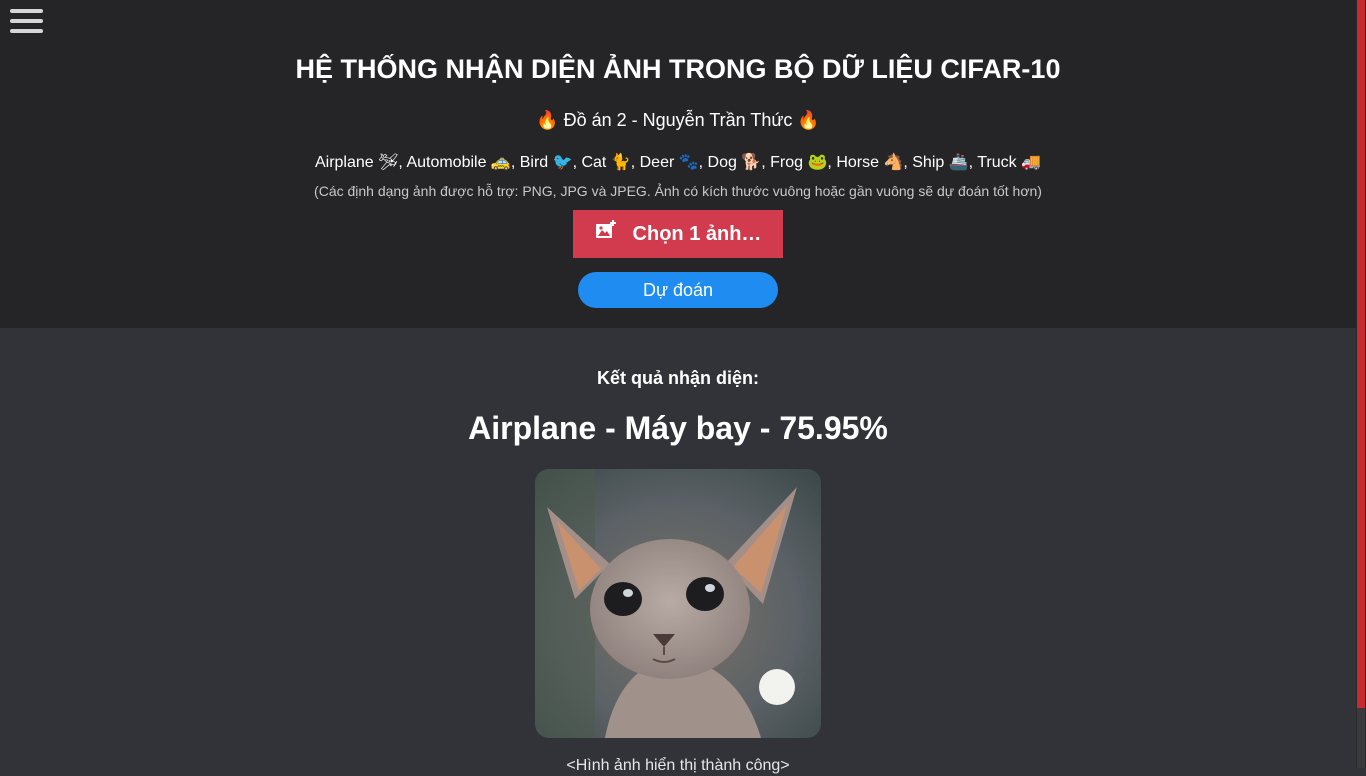 Image resolution: width=1366 pixels, height=776 pixels. What do you see at coordinates (605, 229) in the screenshot?
I see `add-image-icon` at bounding box center [605, 229].